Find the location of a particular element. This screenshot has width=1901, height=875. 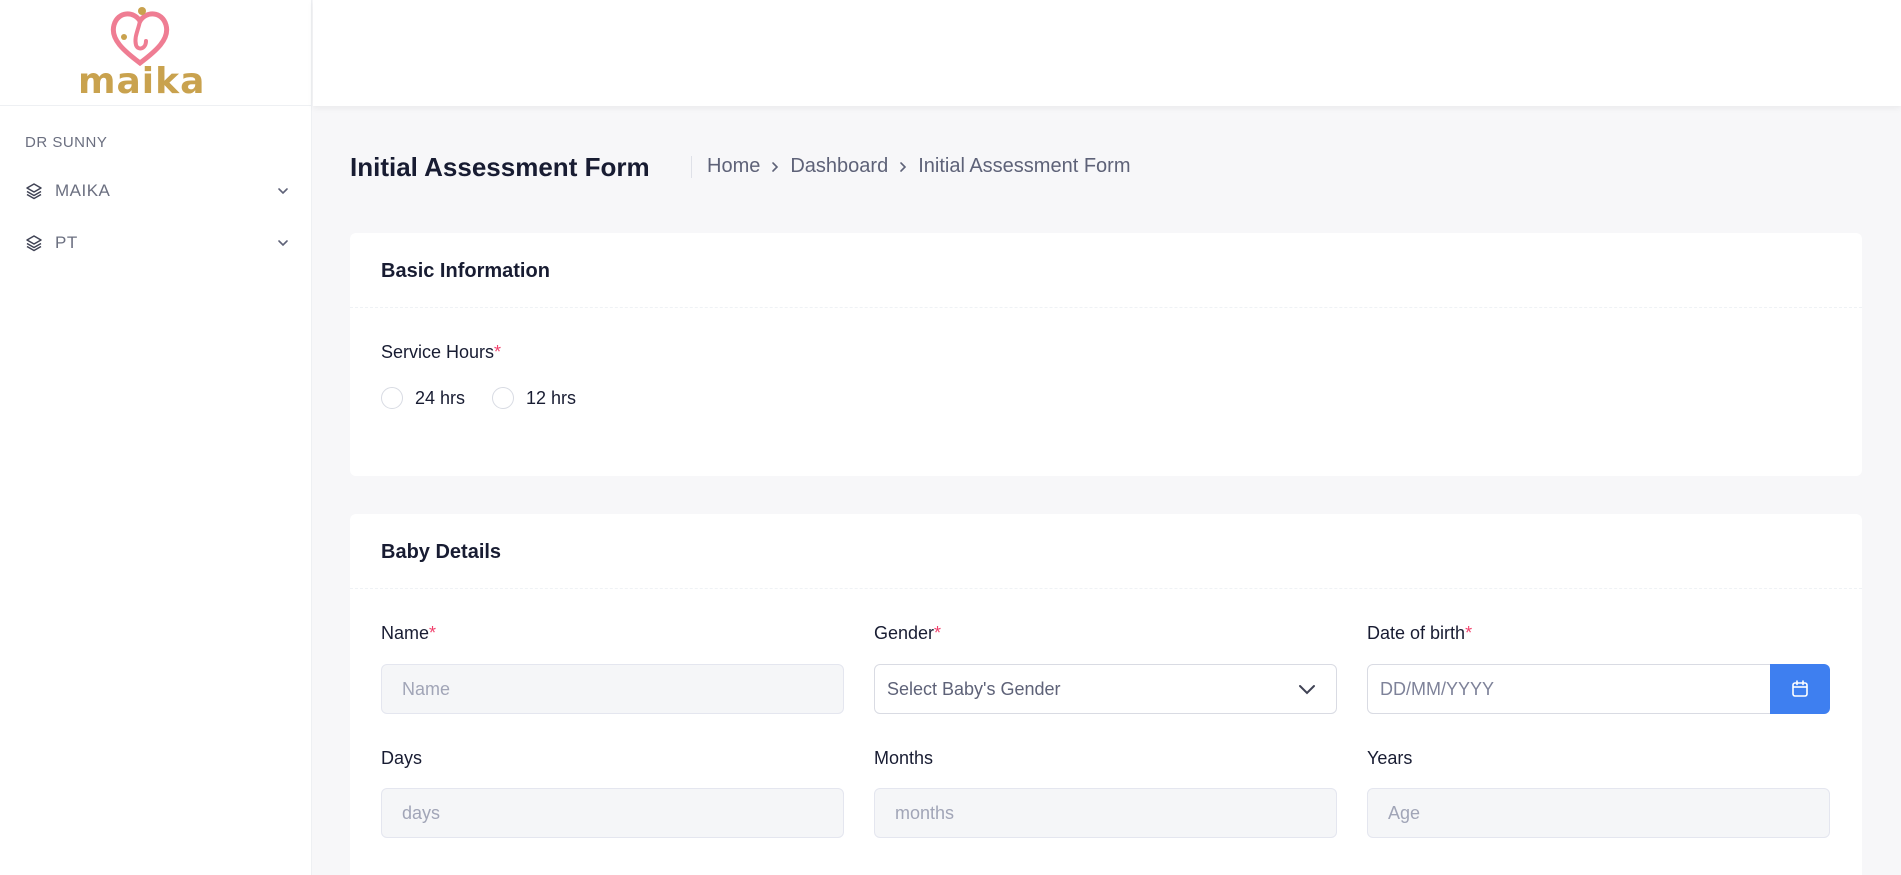

breadcrumb-current: Initial Assessment Form is located at coordinates (1024, 166).